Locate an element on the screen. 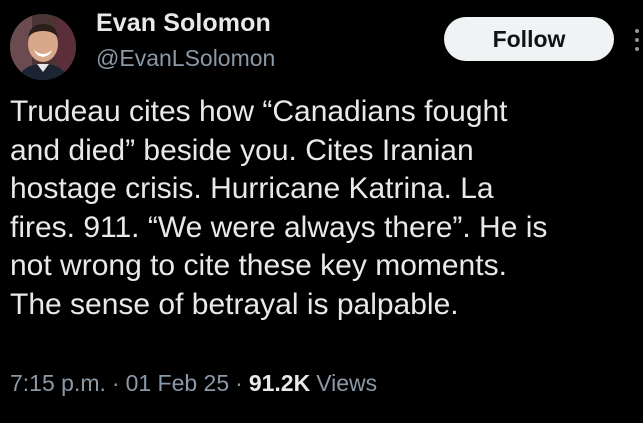 This screenshot has height=423, width=643. views-count: 91.2K is located at coordinates (279, 383).